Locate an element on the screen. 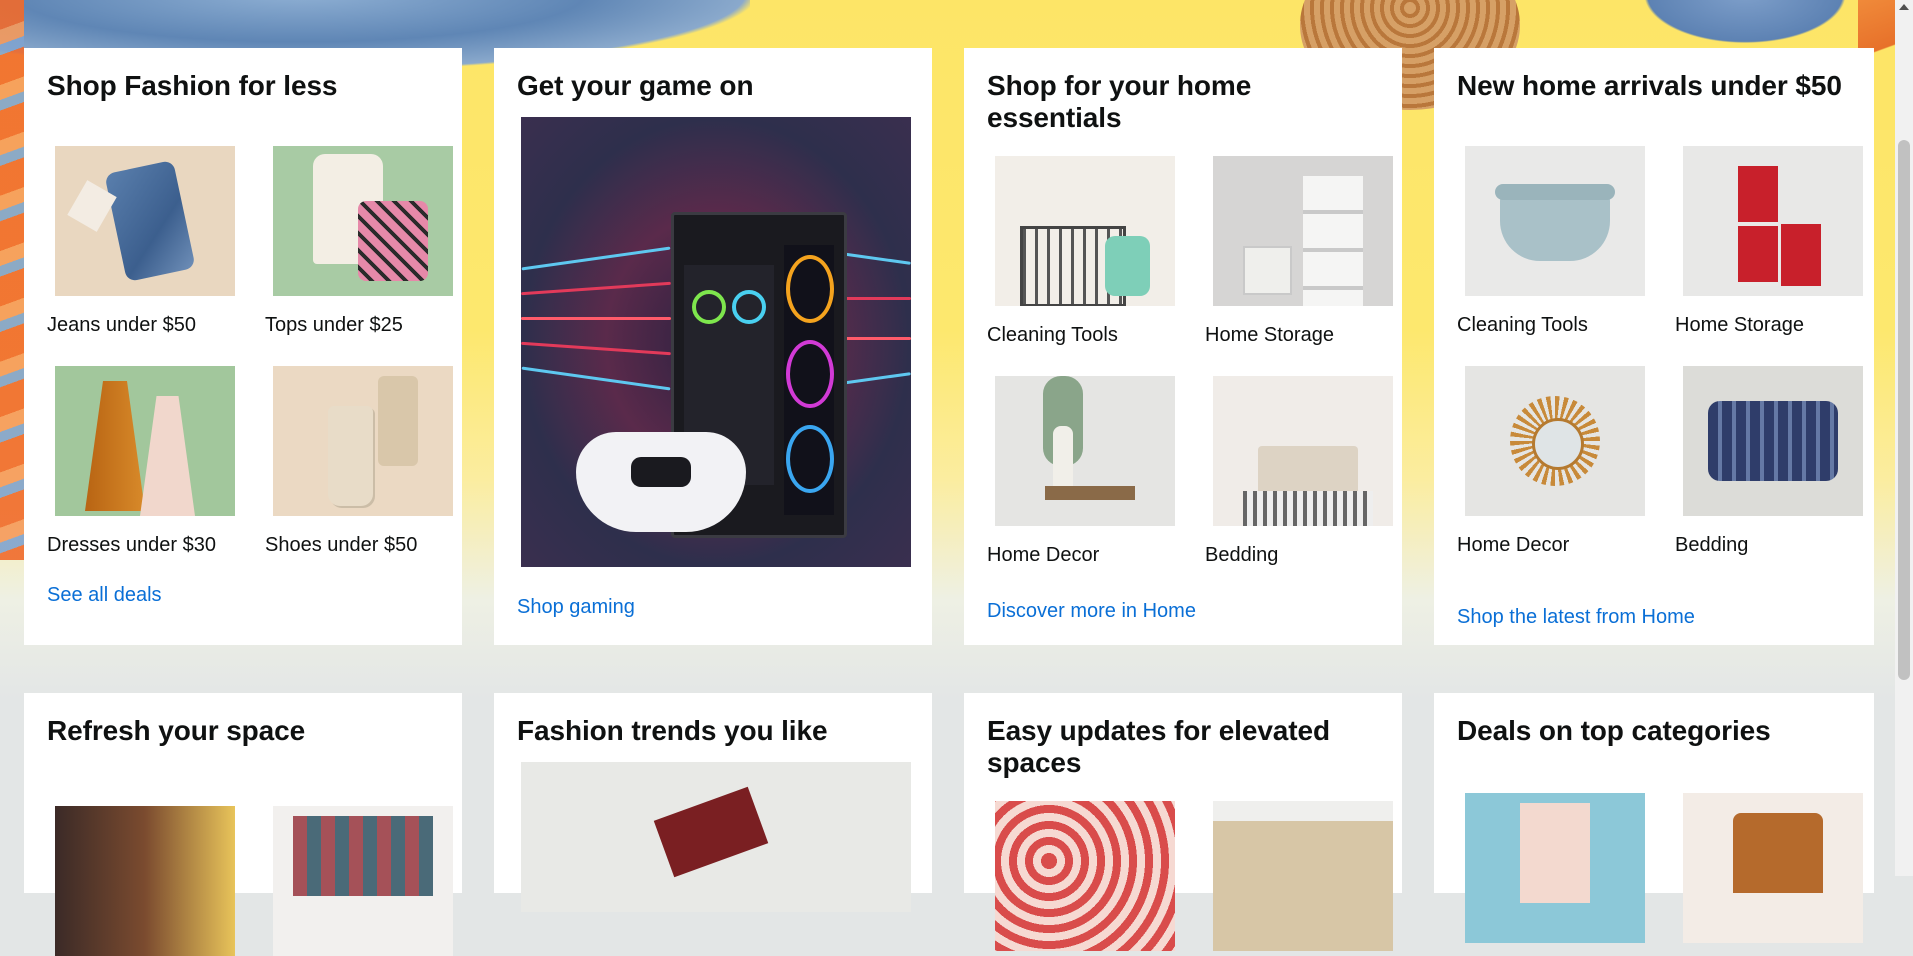 Image resolution: width=1913 pixels, height=956 pixels. card-title: Fashion trends you like is located at coordinates (672, 730).